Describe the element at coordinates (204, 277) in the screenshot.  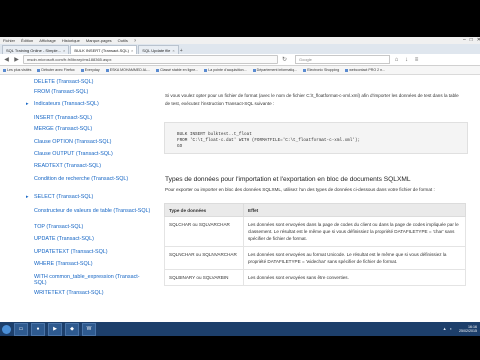
I see `cell-type: SQLBINARY ou SQLVARBIN` at that location.